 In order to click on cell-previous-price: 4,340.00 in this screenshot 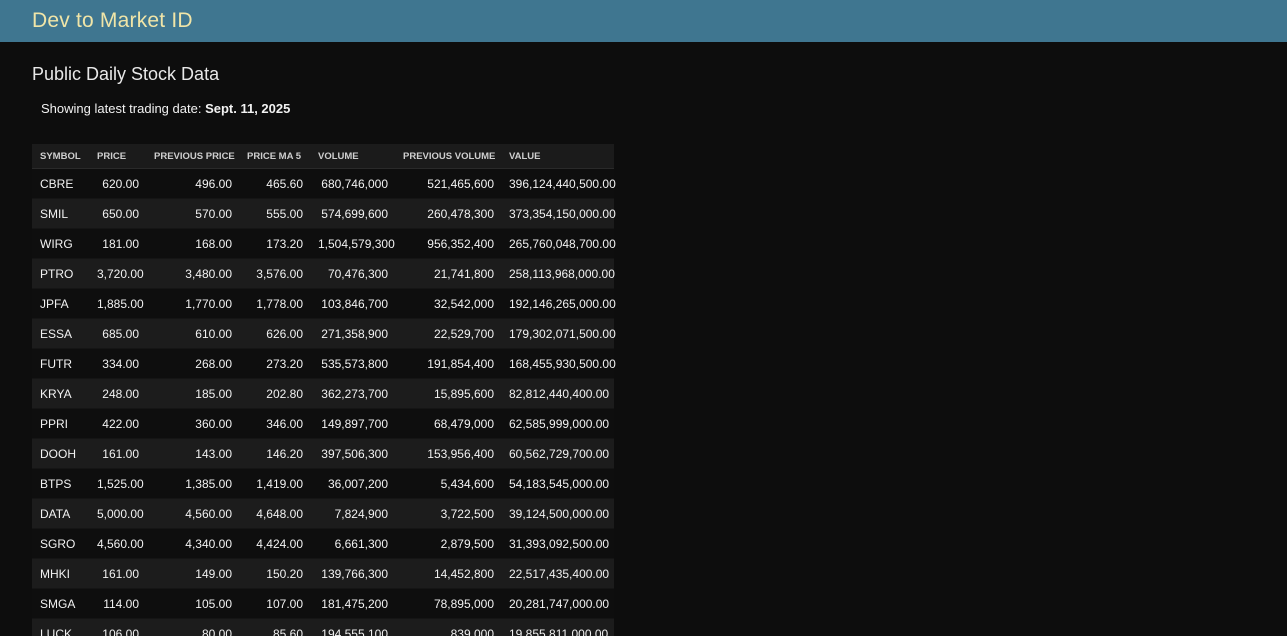, I will do `click(192, 543)`.